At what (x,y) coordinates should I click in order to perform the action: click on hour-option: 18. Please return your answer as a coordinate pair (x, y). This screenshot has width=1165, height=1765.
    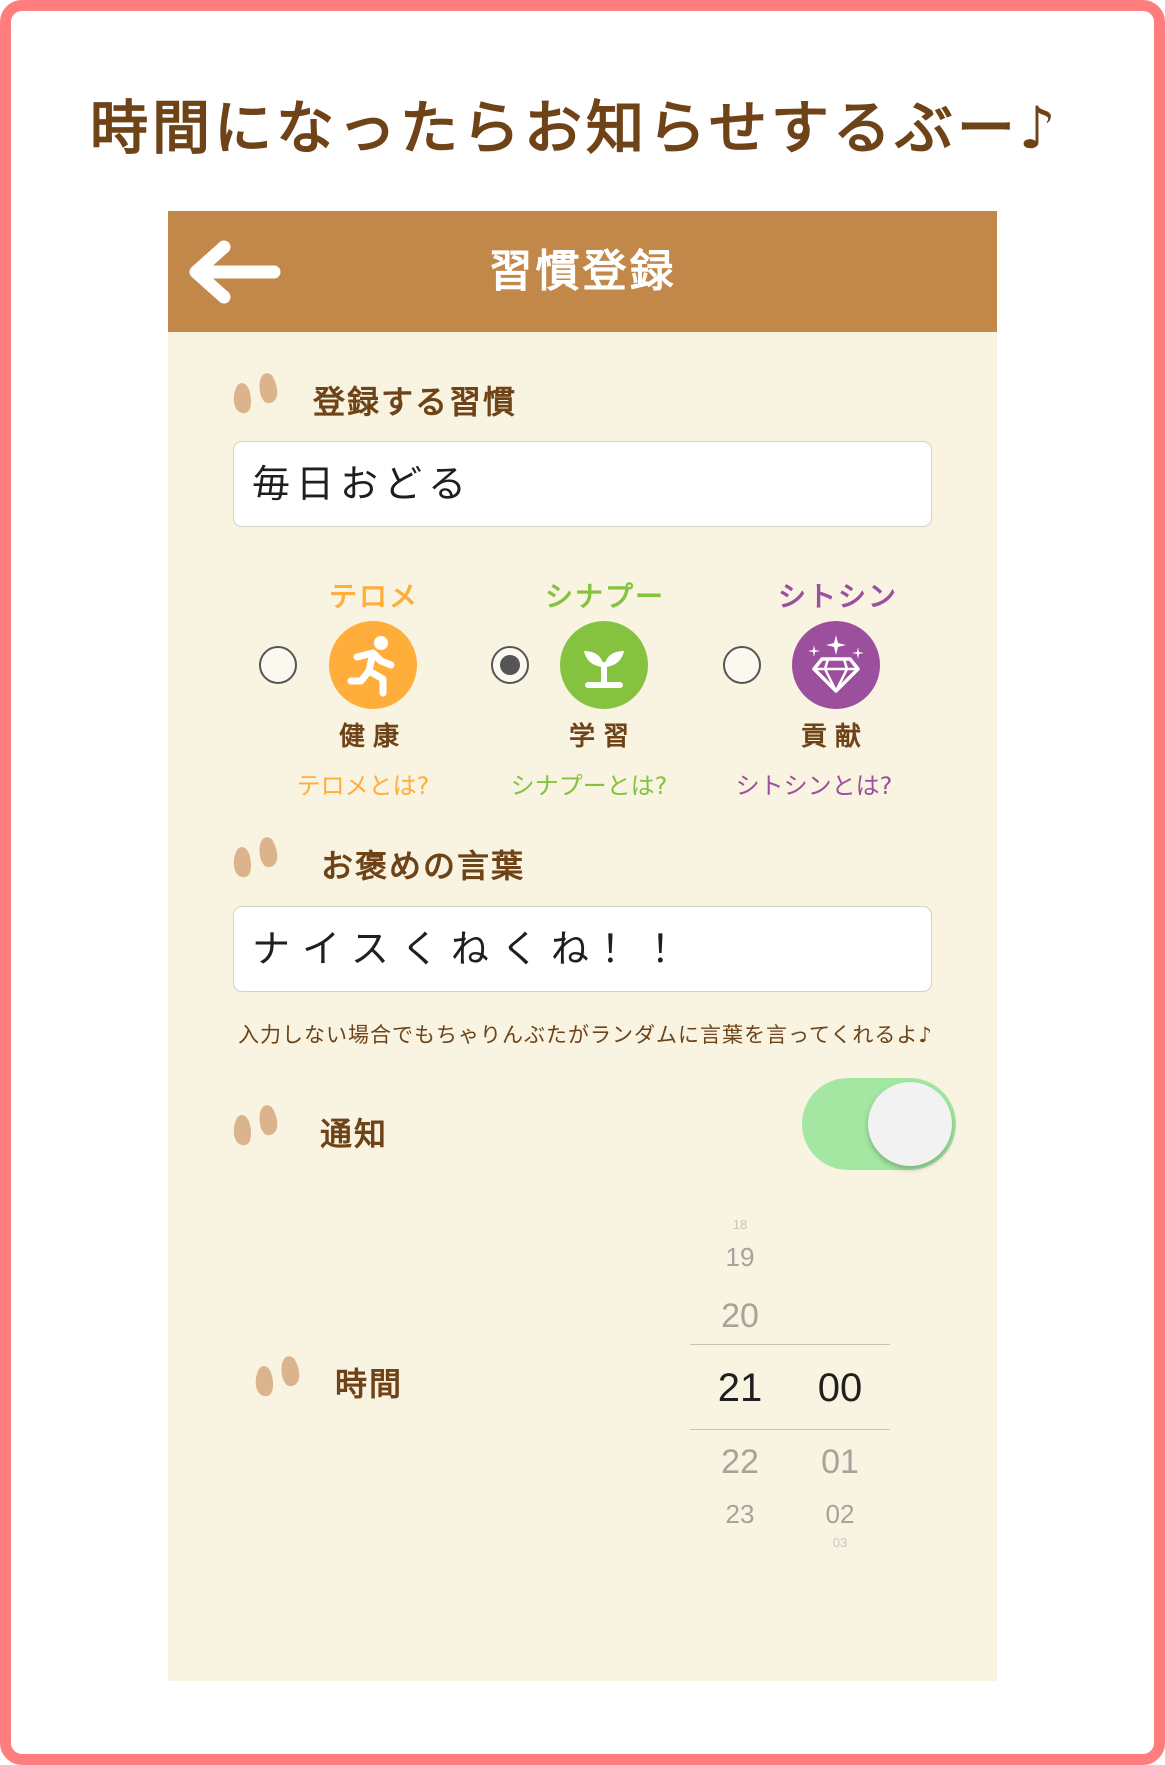
    Looking at the image, I should click on (740, 1225).